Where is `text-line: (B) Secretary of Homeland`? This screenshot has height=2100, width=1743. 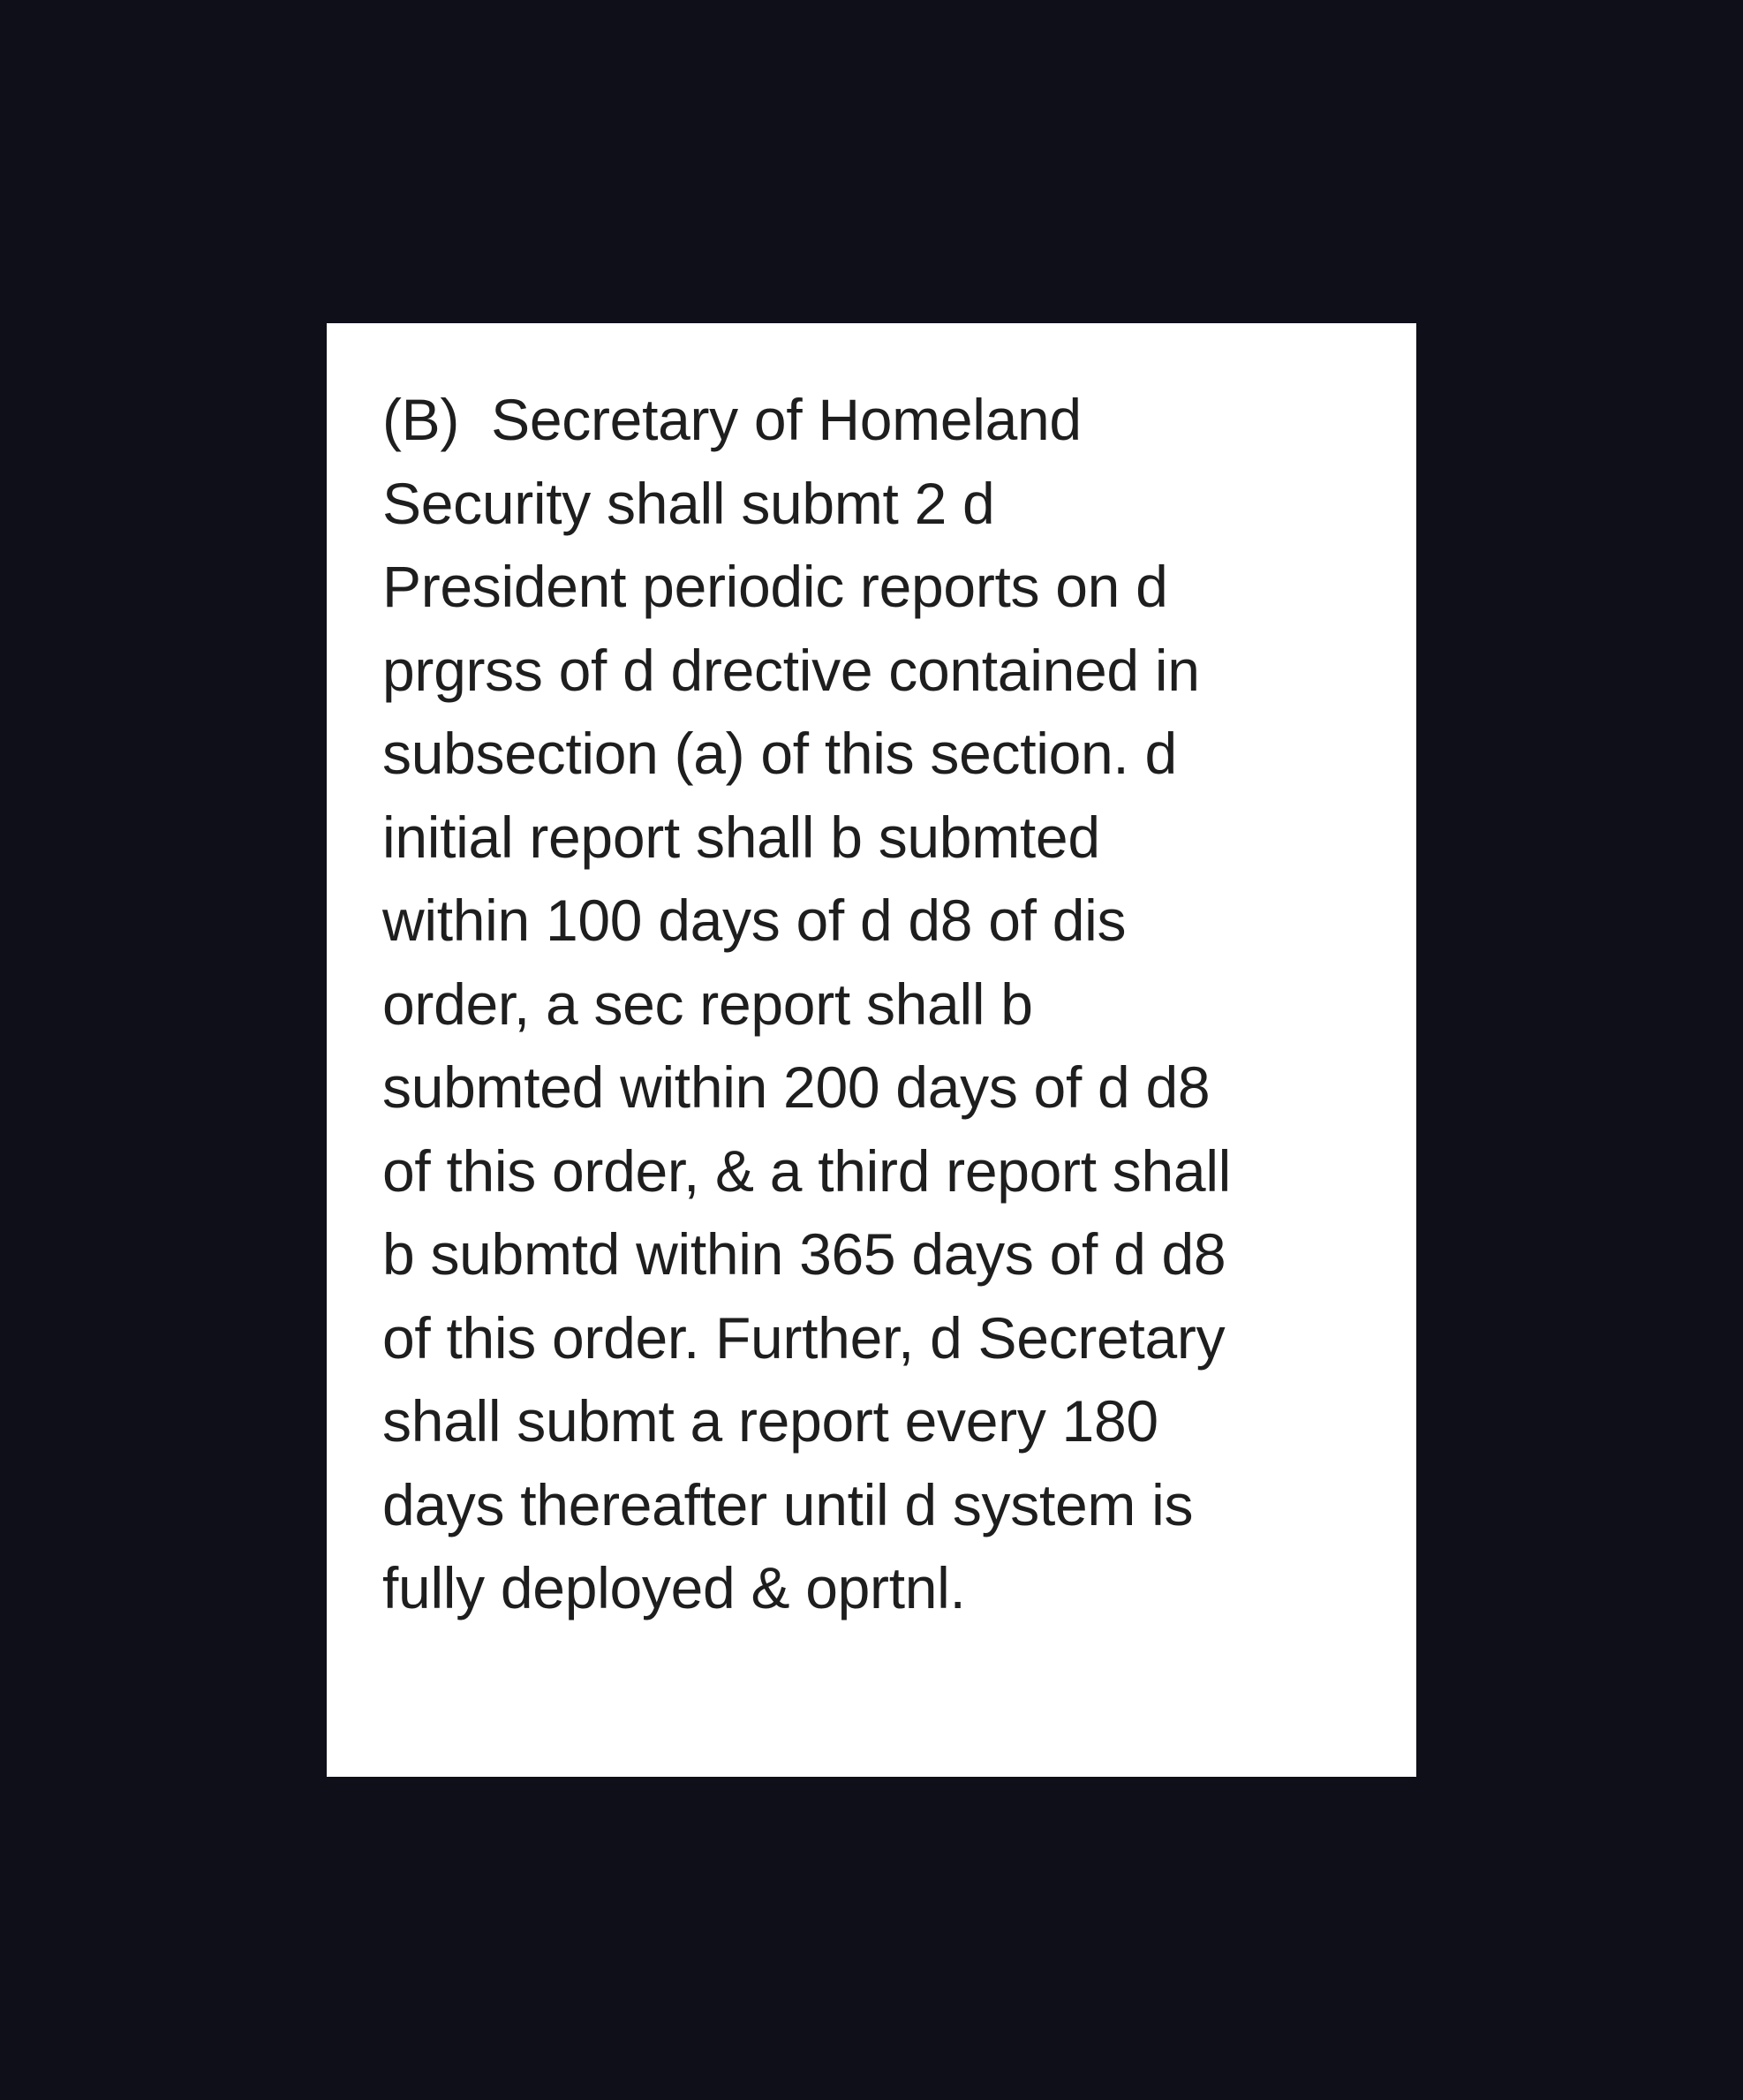 text-line: (B) Secretary of Homeland is located at coordinates (732, 420).